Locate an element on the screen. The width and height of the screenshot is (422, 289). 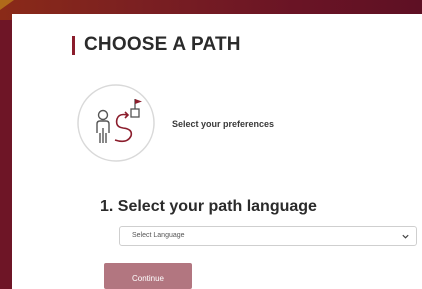
language-section-heading: 1. Select your path language is located at coordinates (208, 206).